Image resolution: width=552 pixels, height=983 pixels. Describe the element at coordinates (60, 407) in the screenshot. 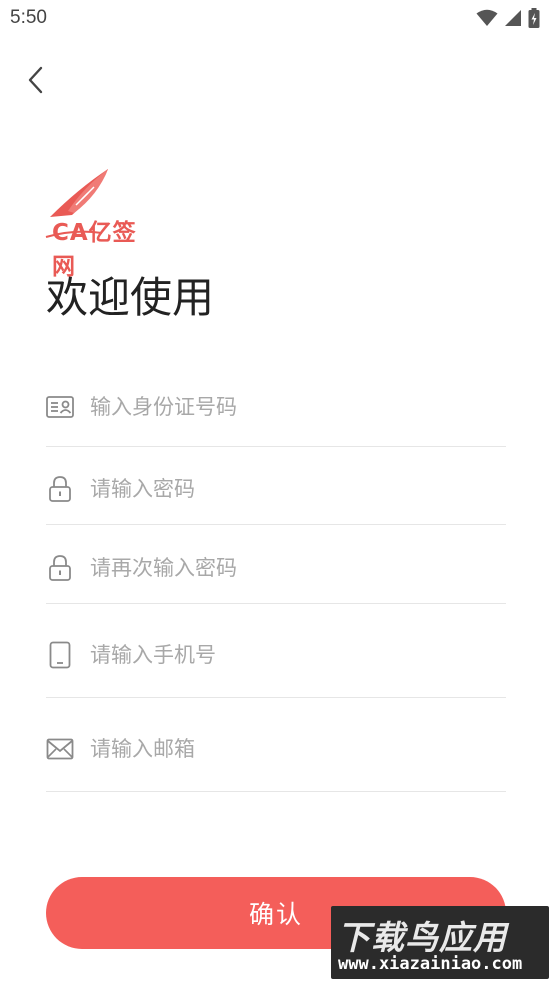

I see `id-card-icon` at that location.